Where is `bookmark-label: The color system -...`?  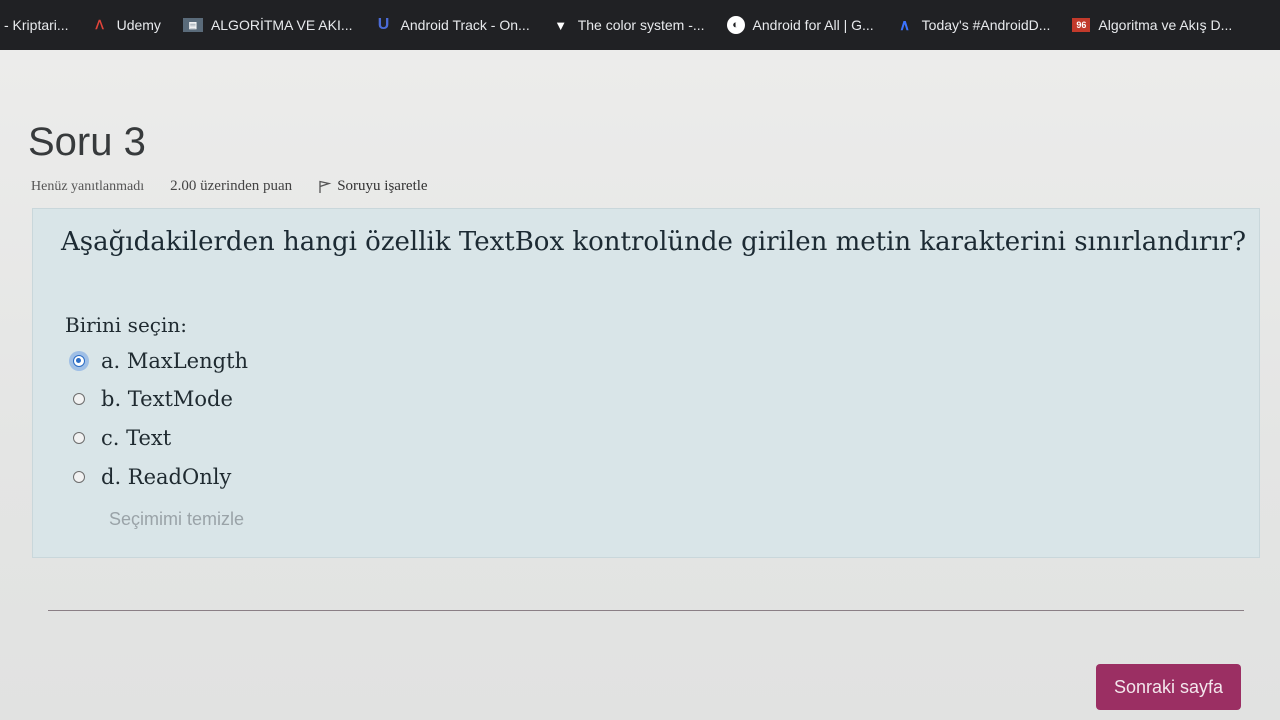 bookmark-label: The color system -... is located at coordinates (641, 25).